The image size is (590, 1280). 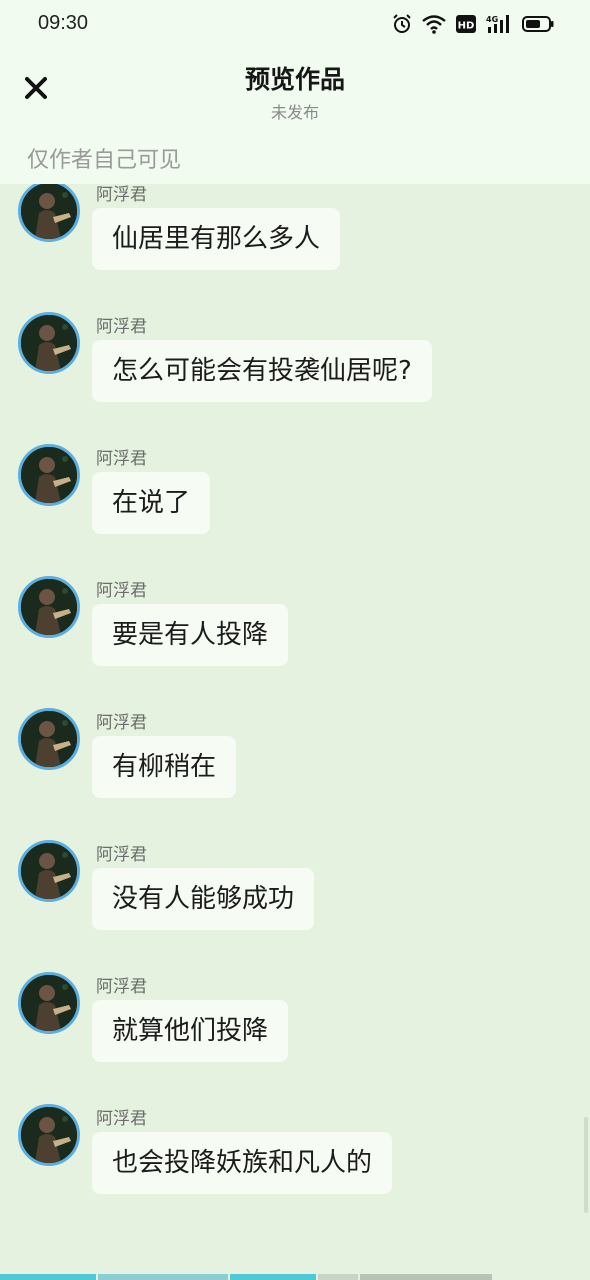 What do you see at coordinates (190, 1031) in the screenshot?
I see `message-bubble: 就算他们投降` at bounding box center [190, 1031].